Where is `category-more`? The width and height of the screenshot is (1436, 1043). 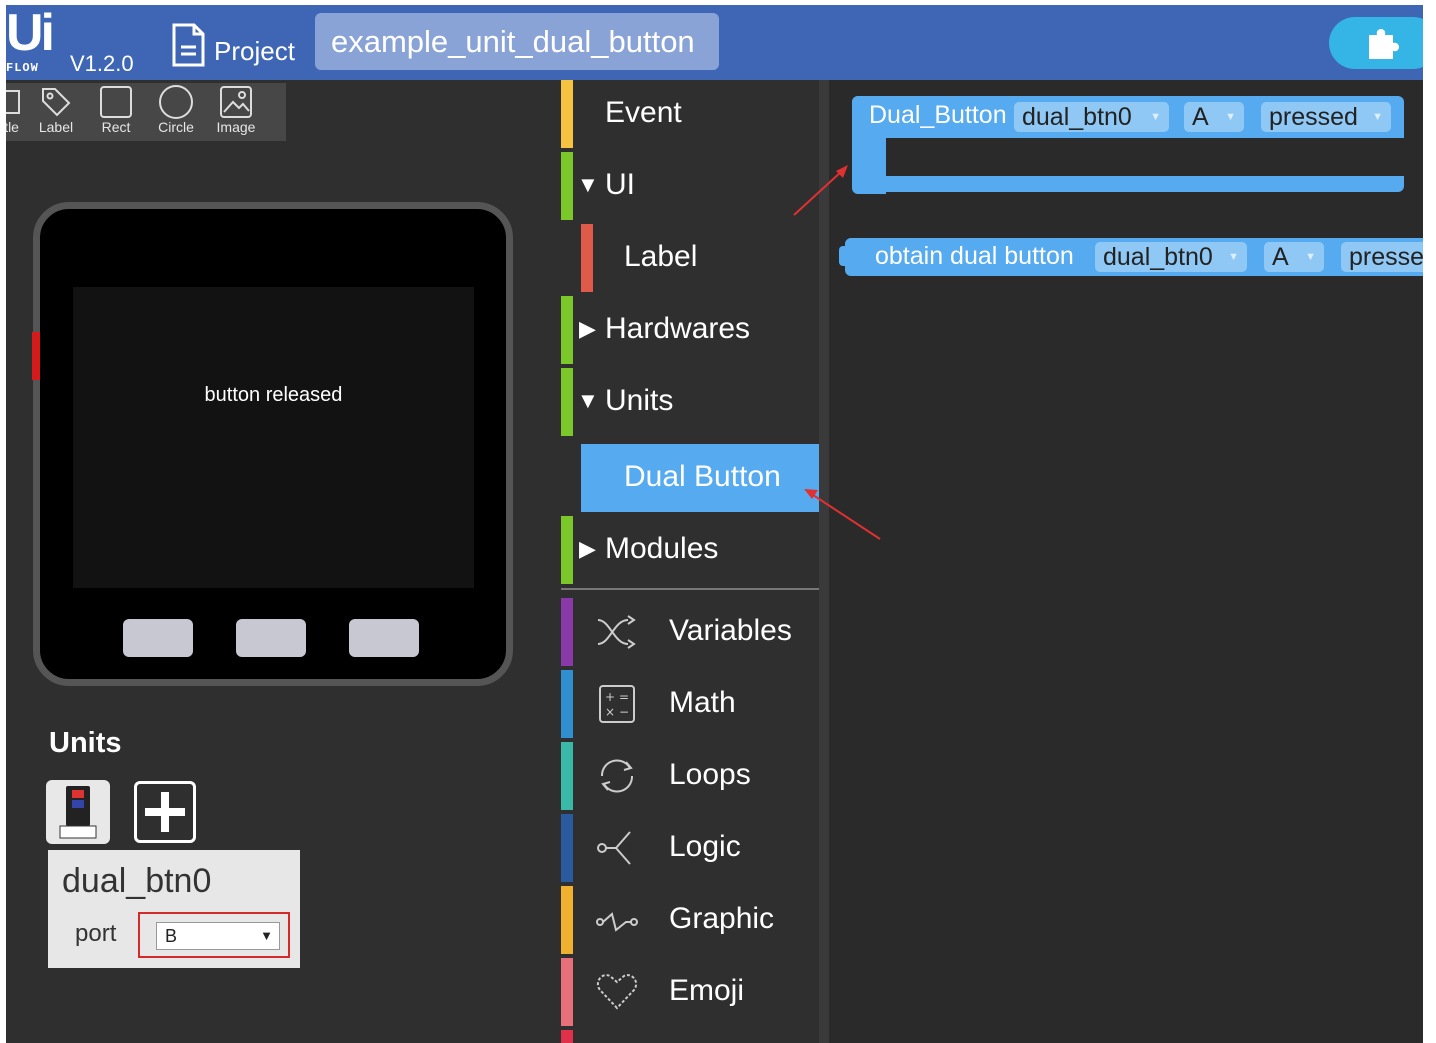 category-more is located at coordinates (690, 1036).